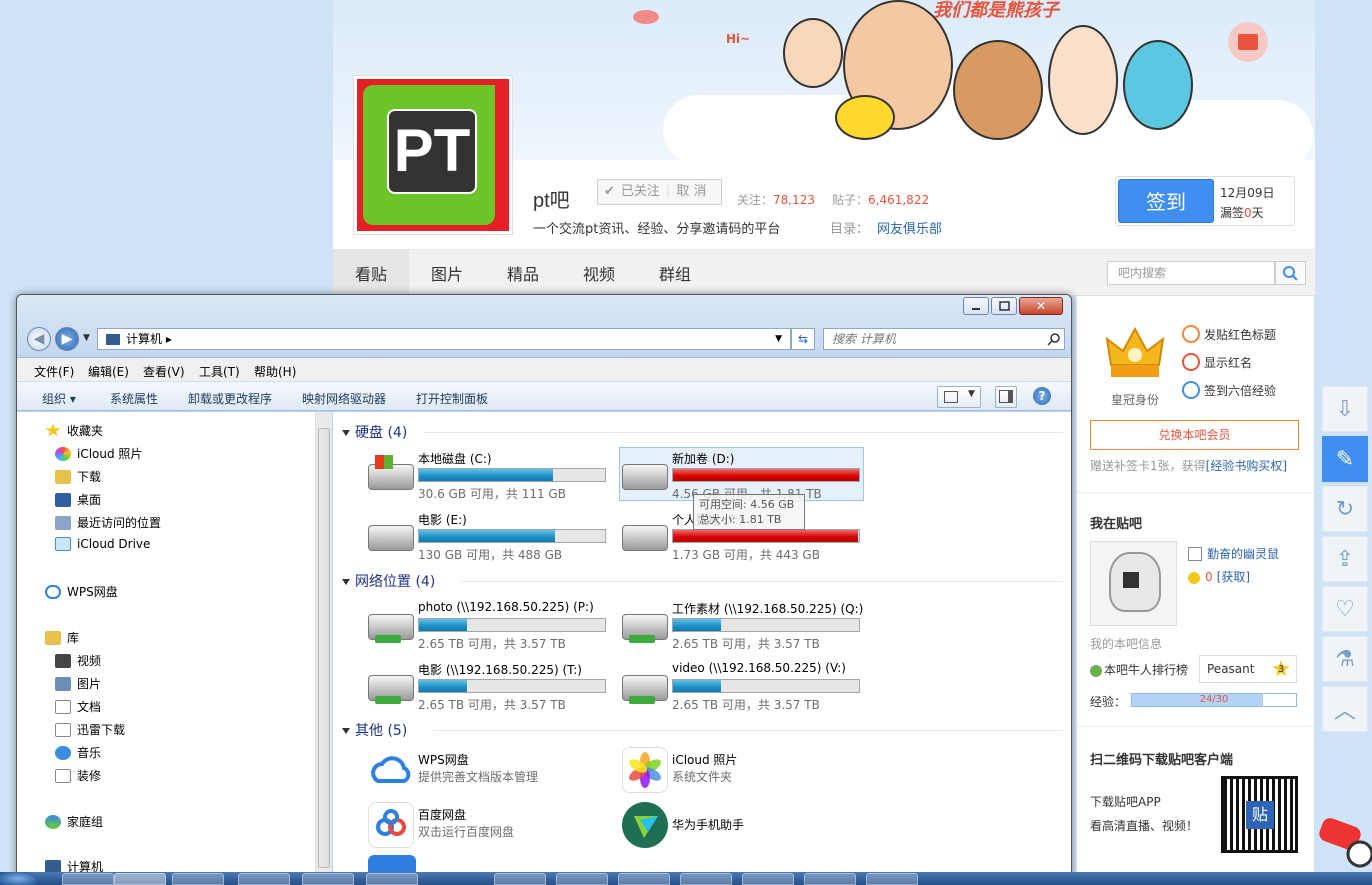 The image size is (1372, 885). Describe the element at coordinates (488, 475) in the screenshot. I see `drive-c: 本地磁盘 (C:) 30.6 GB 可用，共 111 GB` at that location.